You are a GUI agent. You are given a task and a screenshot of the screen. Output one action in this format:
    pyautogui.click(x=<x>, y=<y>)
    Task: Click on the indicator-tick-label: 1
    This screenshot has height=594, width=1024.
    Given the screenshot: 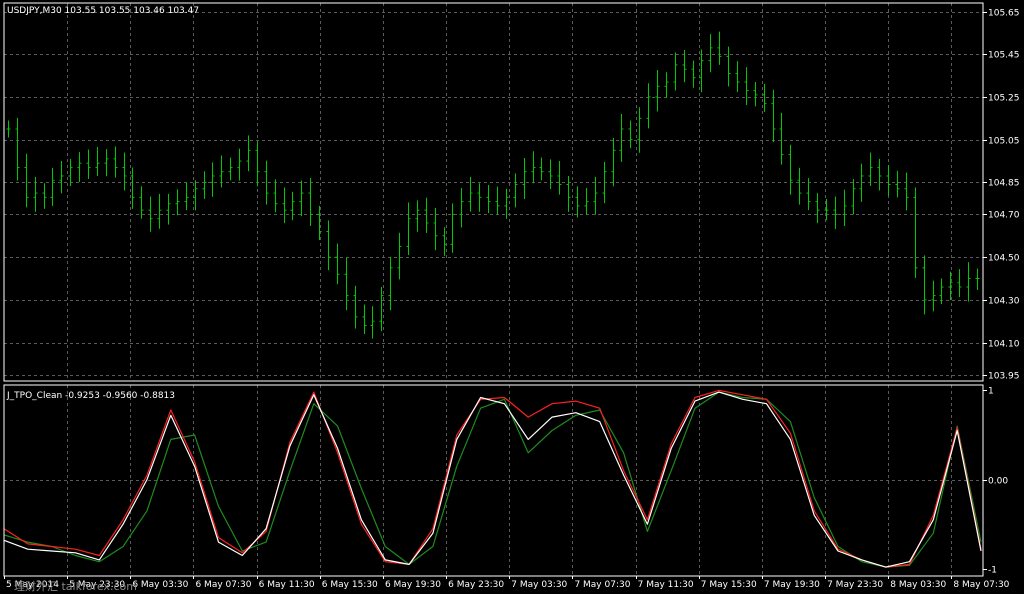 What is the action you would take?
    pyautogui.click(x=991, y=392)
    